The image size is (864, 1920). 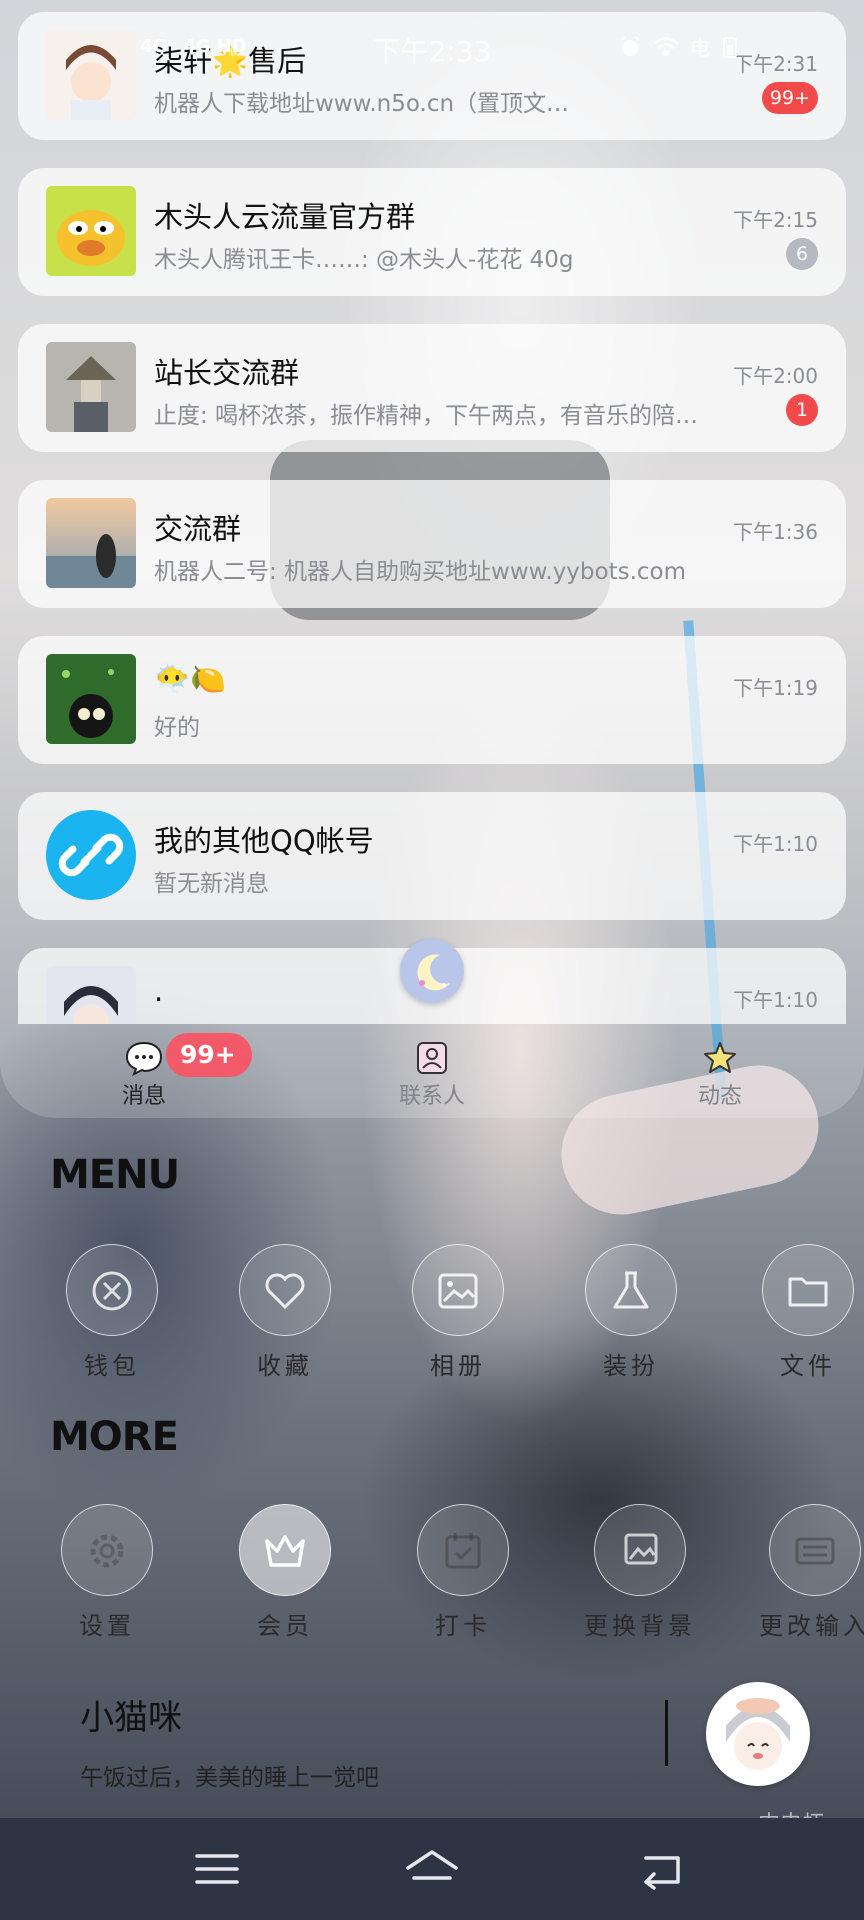 What do you see at coordinates (209, 1055) in the screenshot?
I see `unread-total-badge: 99+` at bounding box center [209, 1055].